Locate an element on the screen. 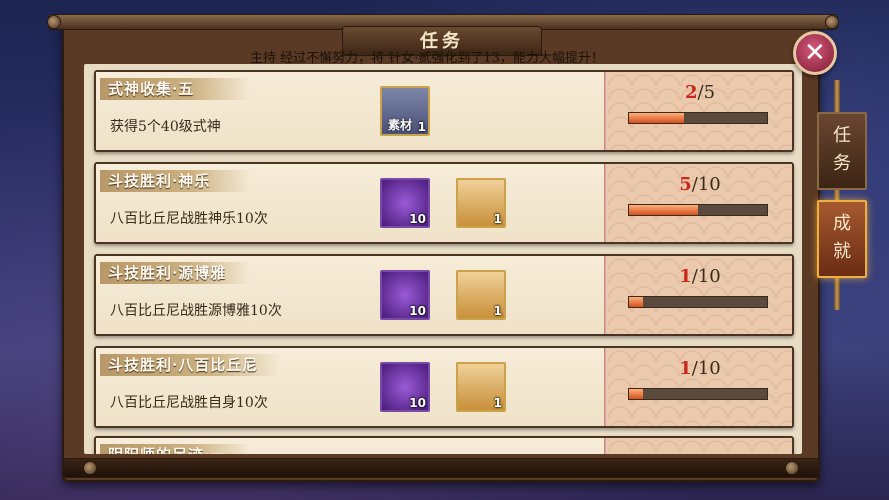  tab-tasks-label: 任 务 is located at coordinates (842, 149).